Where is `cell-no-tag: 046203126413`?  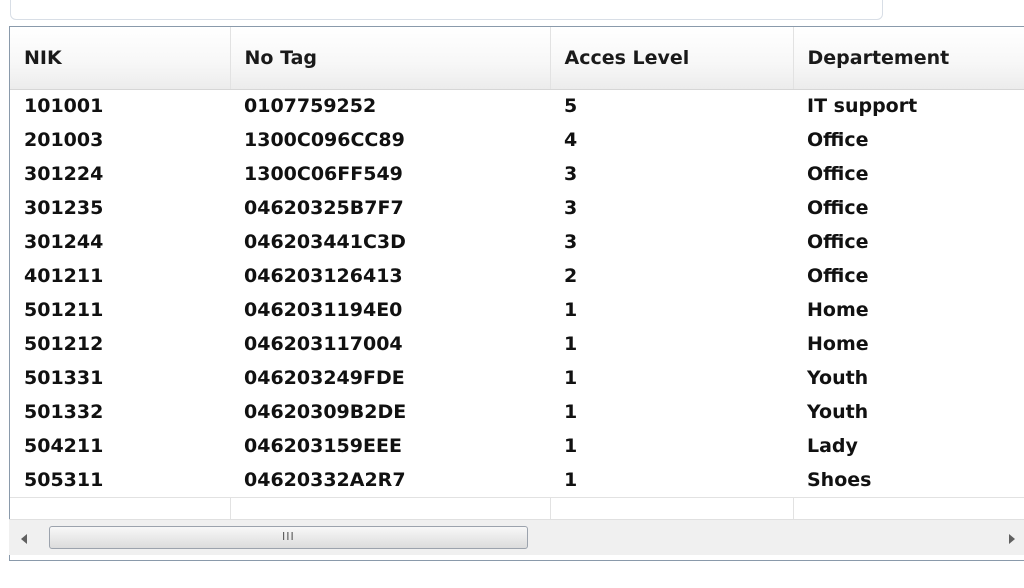
cell-no-tag: 046203126413 is located at coordinates (323, 276).